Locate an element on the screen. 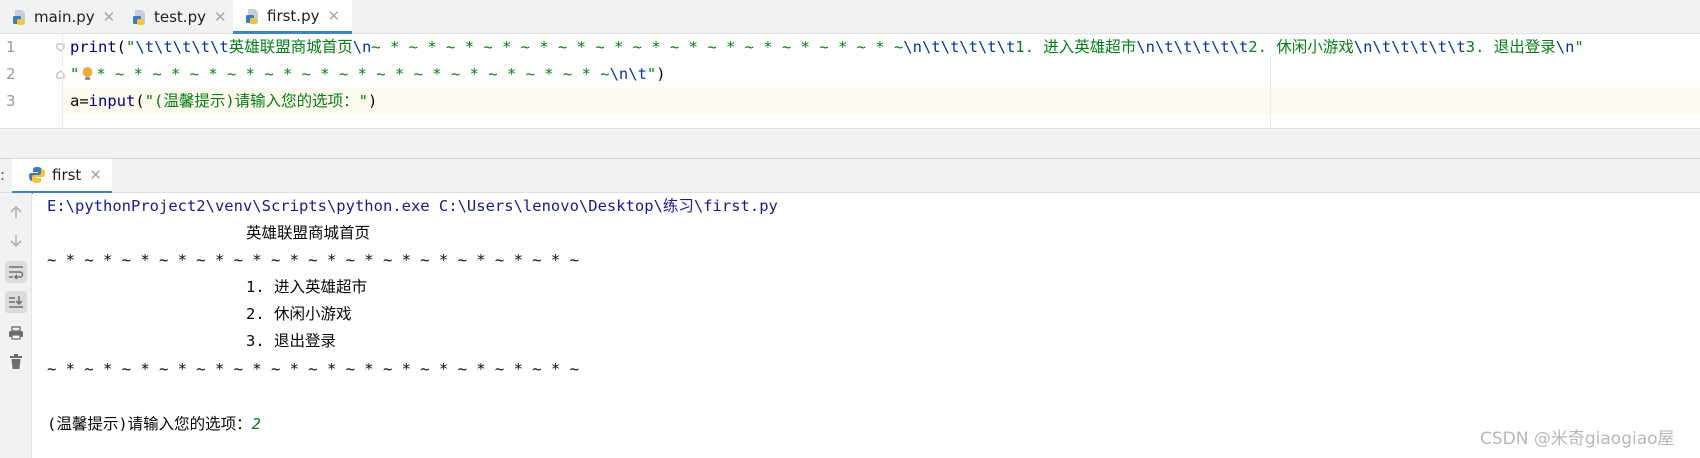 Image resolution: width=1700 pixels, height=458 pixels. tab-first-py: first.py ✕ is located at coordinates (293, 17).